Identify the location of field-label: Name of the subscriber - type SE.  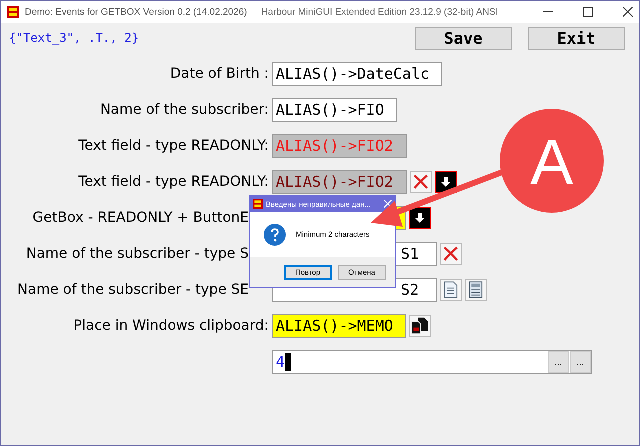
(133, 290).